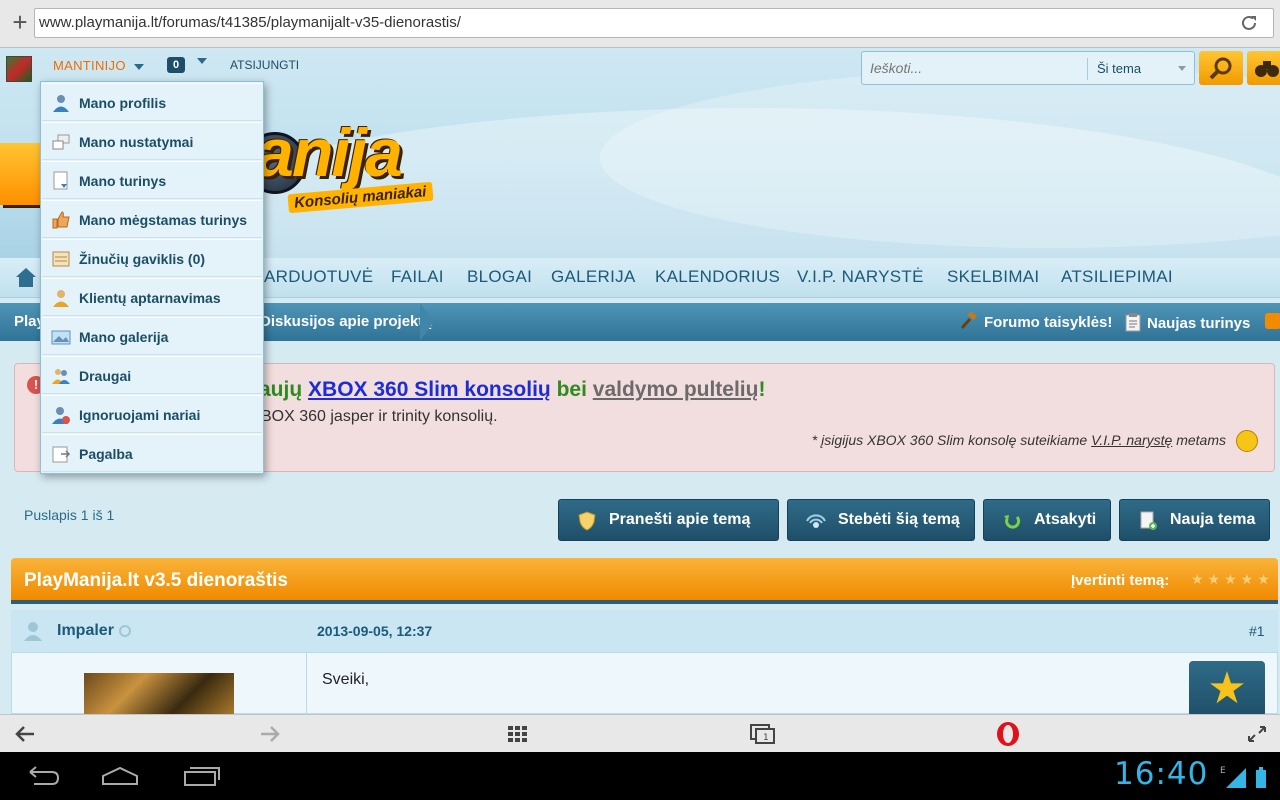 This screenshot has height=800, width=1280. What do you see at coordinates (318, 277) in the screenshot?
I see `nav-item-shop: ARDUOTUVĖ` at bounding box center [318, 277].